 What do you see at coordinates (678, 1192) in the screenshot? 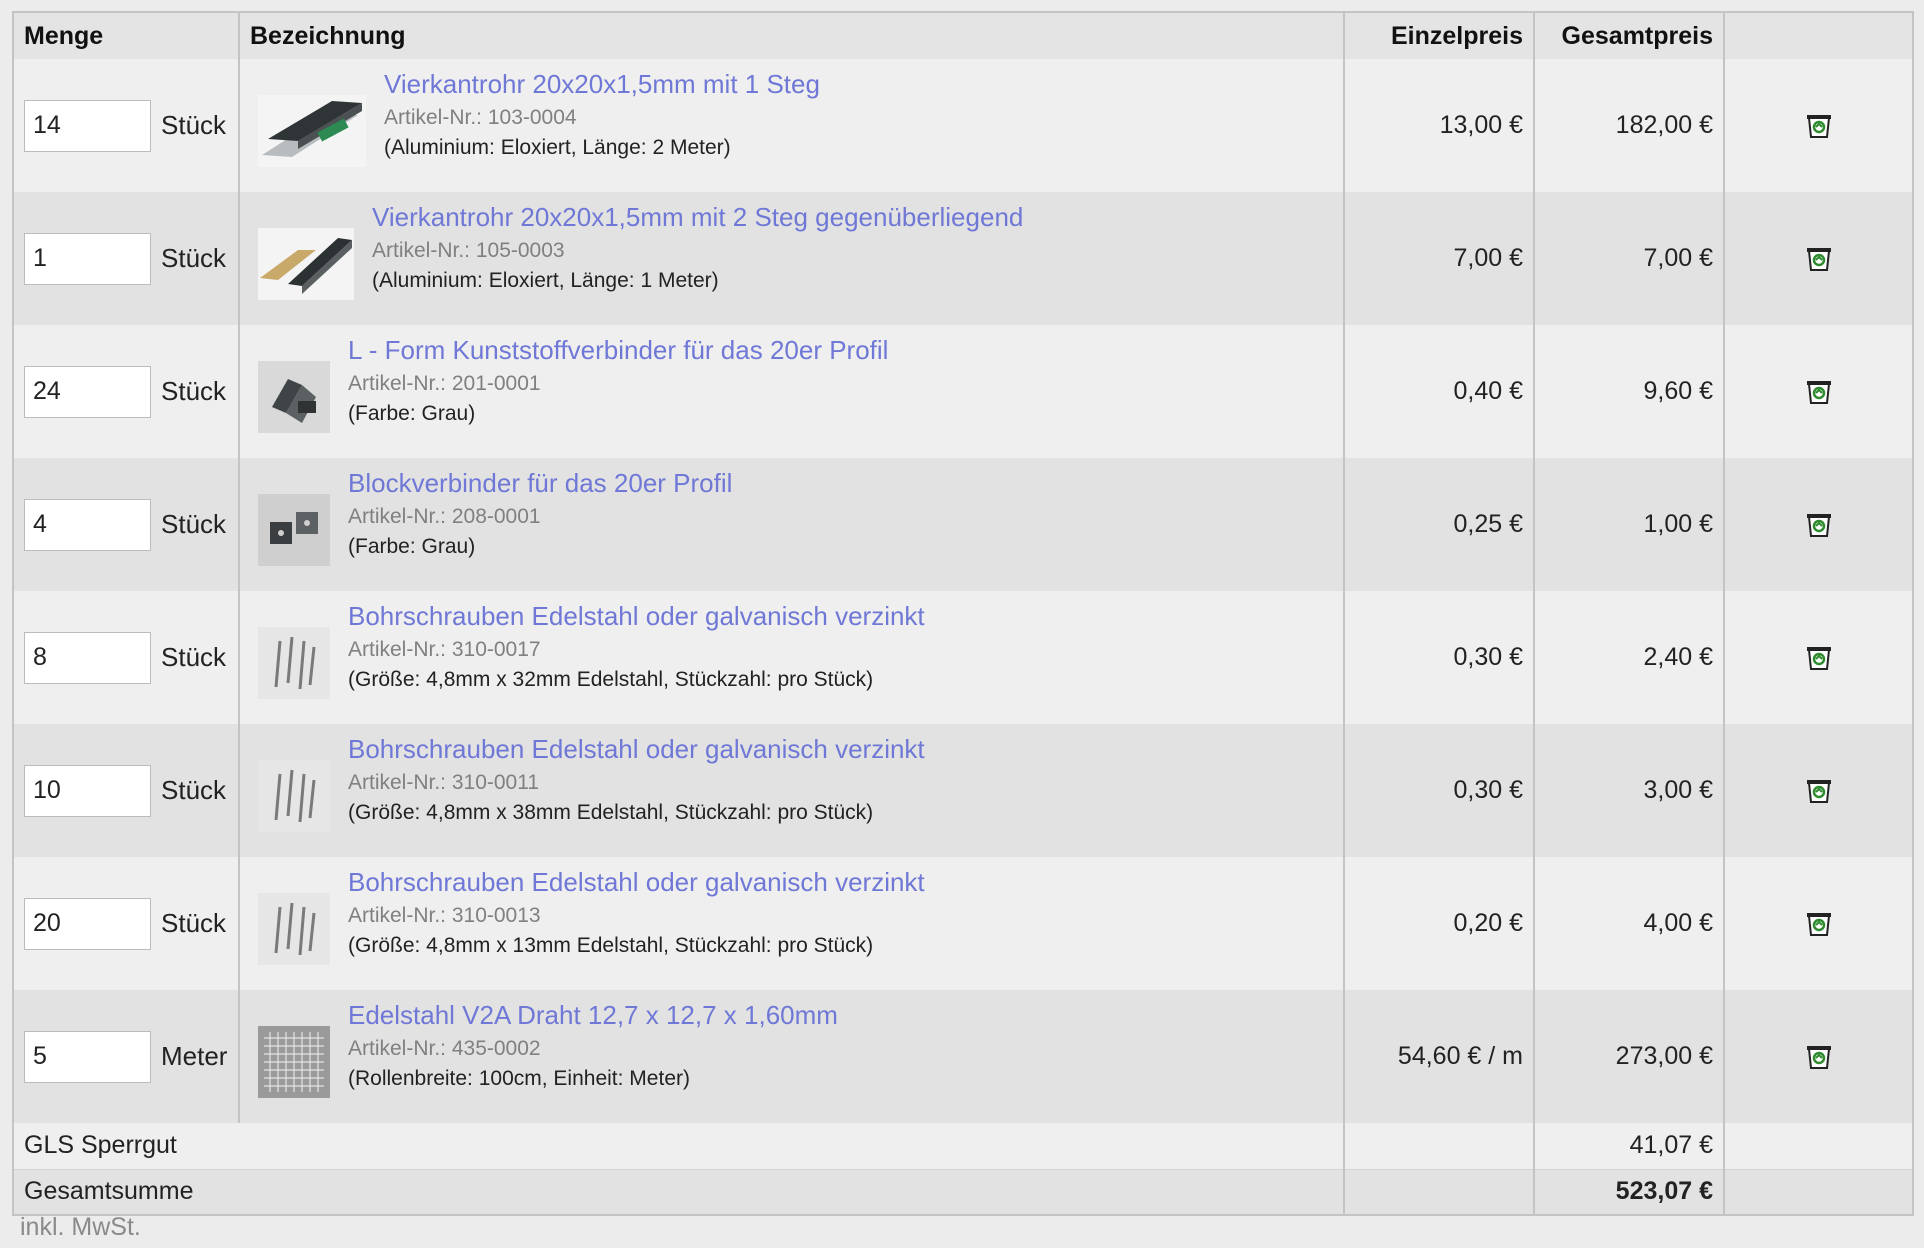
I see `total-label: Gesamtsumme` at bounding box center [678, 1192].